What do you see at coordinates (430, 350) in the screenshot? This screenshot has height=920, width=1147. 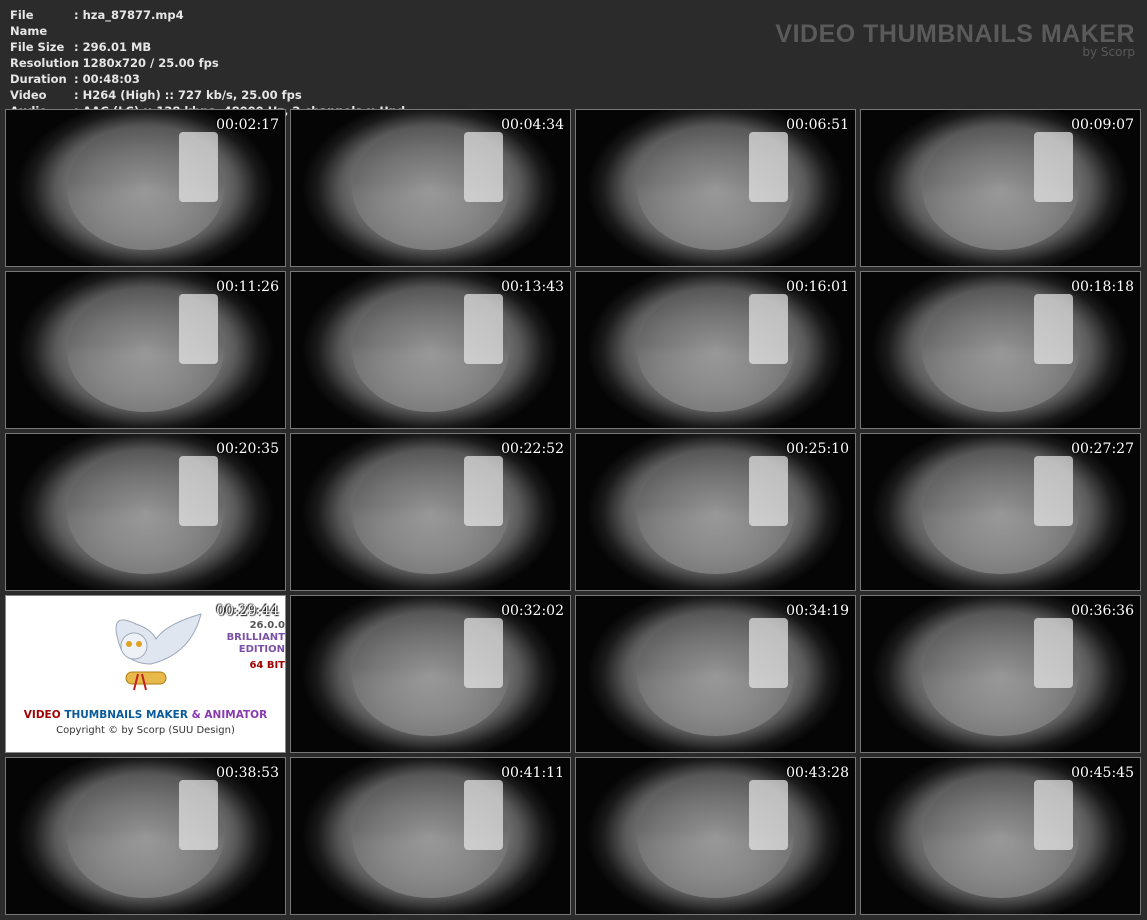 I see `video-thumbnail: 00:13:43` at bounding box center [430, 350].